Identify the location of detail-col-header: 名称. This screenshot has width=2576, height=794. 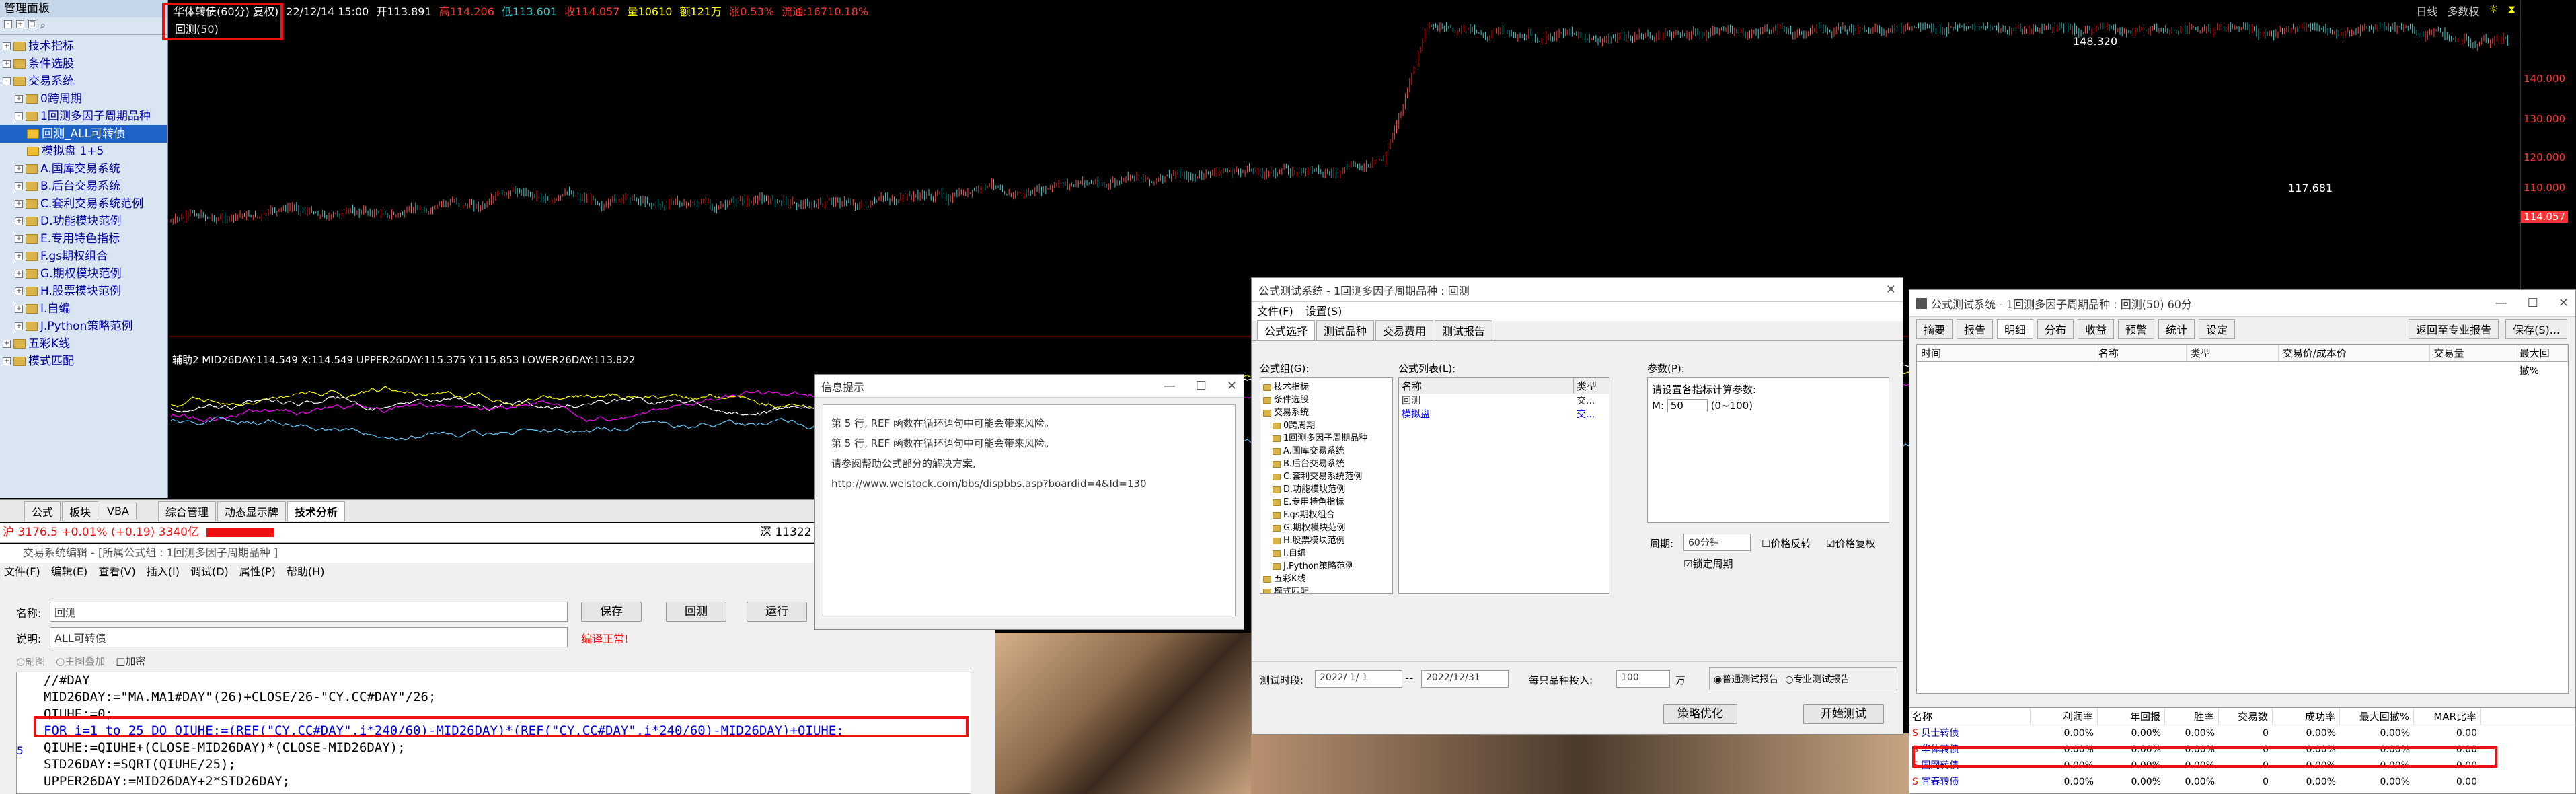
(2140, 353).